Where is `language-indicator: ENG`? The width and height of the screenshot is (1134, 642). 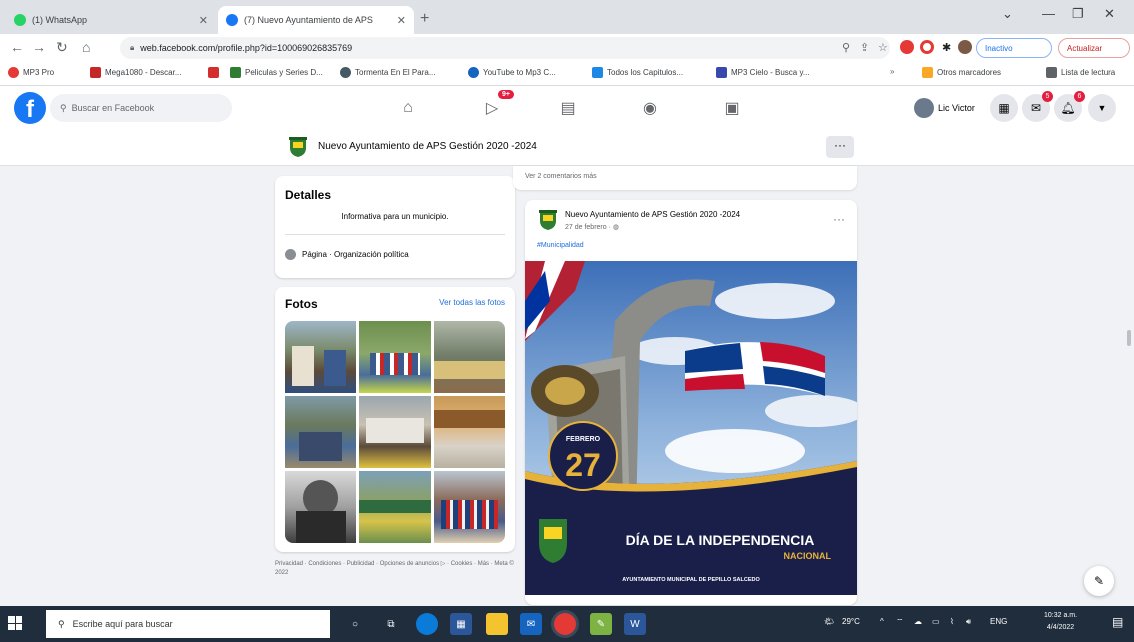 language-indicator: ENG is located at coordinates (998, 621).